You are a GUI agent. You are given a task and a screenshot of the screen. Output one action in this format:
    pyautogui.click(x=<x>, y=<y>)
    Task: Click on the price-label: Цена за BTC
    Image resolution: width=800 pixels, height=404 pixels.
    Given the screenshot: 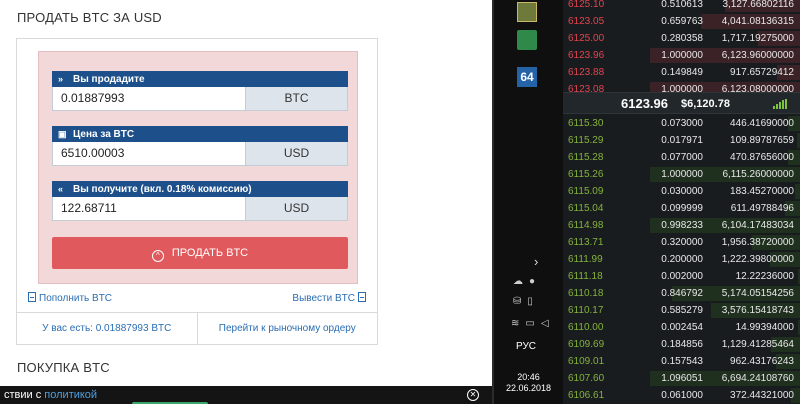 What is the action you would take?
    pyautogui.click(x=104, y=134)
    